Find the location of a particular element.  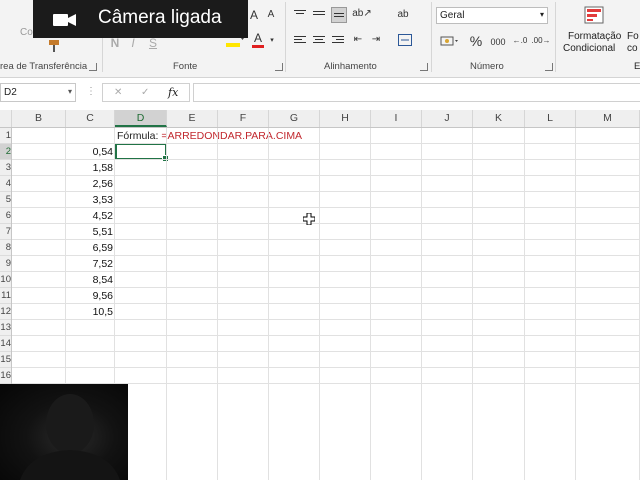

align-center-icon is located at coordinates (319, 40).